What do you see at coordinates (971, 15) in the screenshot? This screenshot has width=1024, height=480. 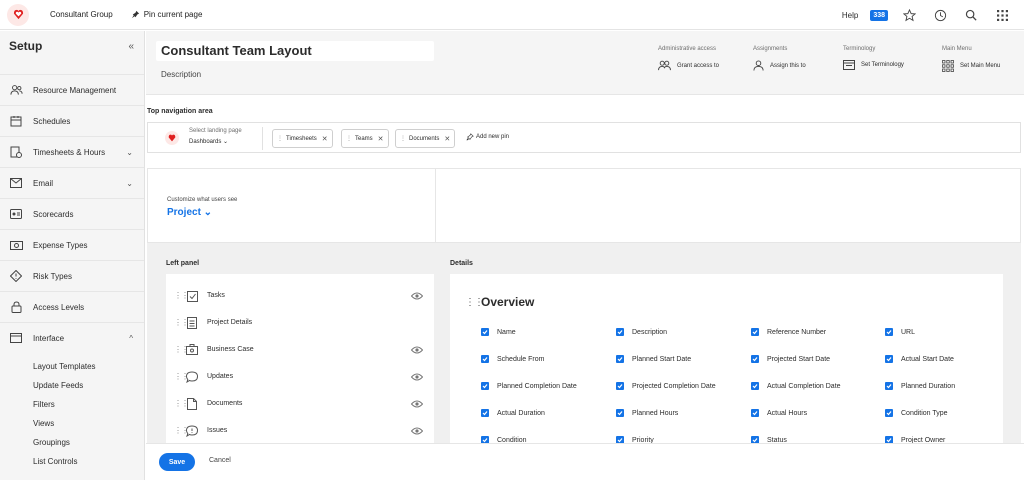 I see `search-icon` at bounding box center [971, 15].